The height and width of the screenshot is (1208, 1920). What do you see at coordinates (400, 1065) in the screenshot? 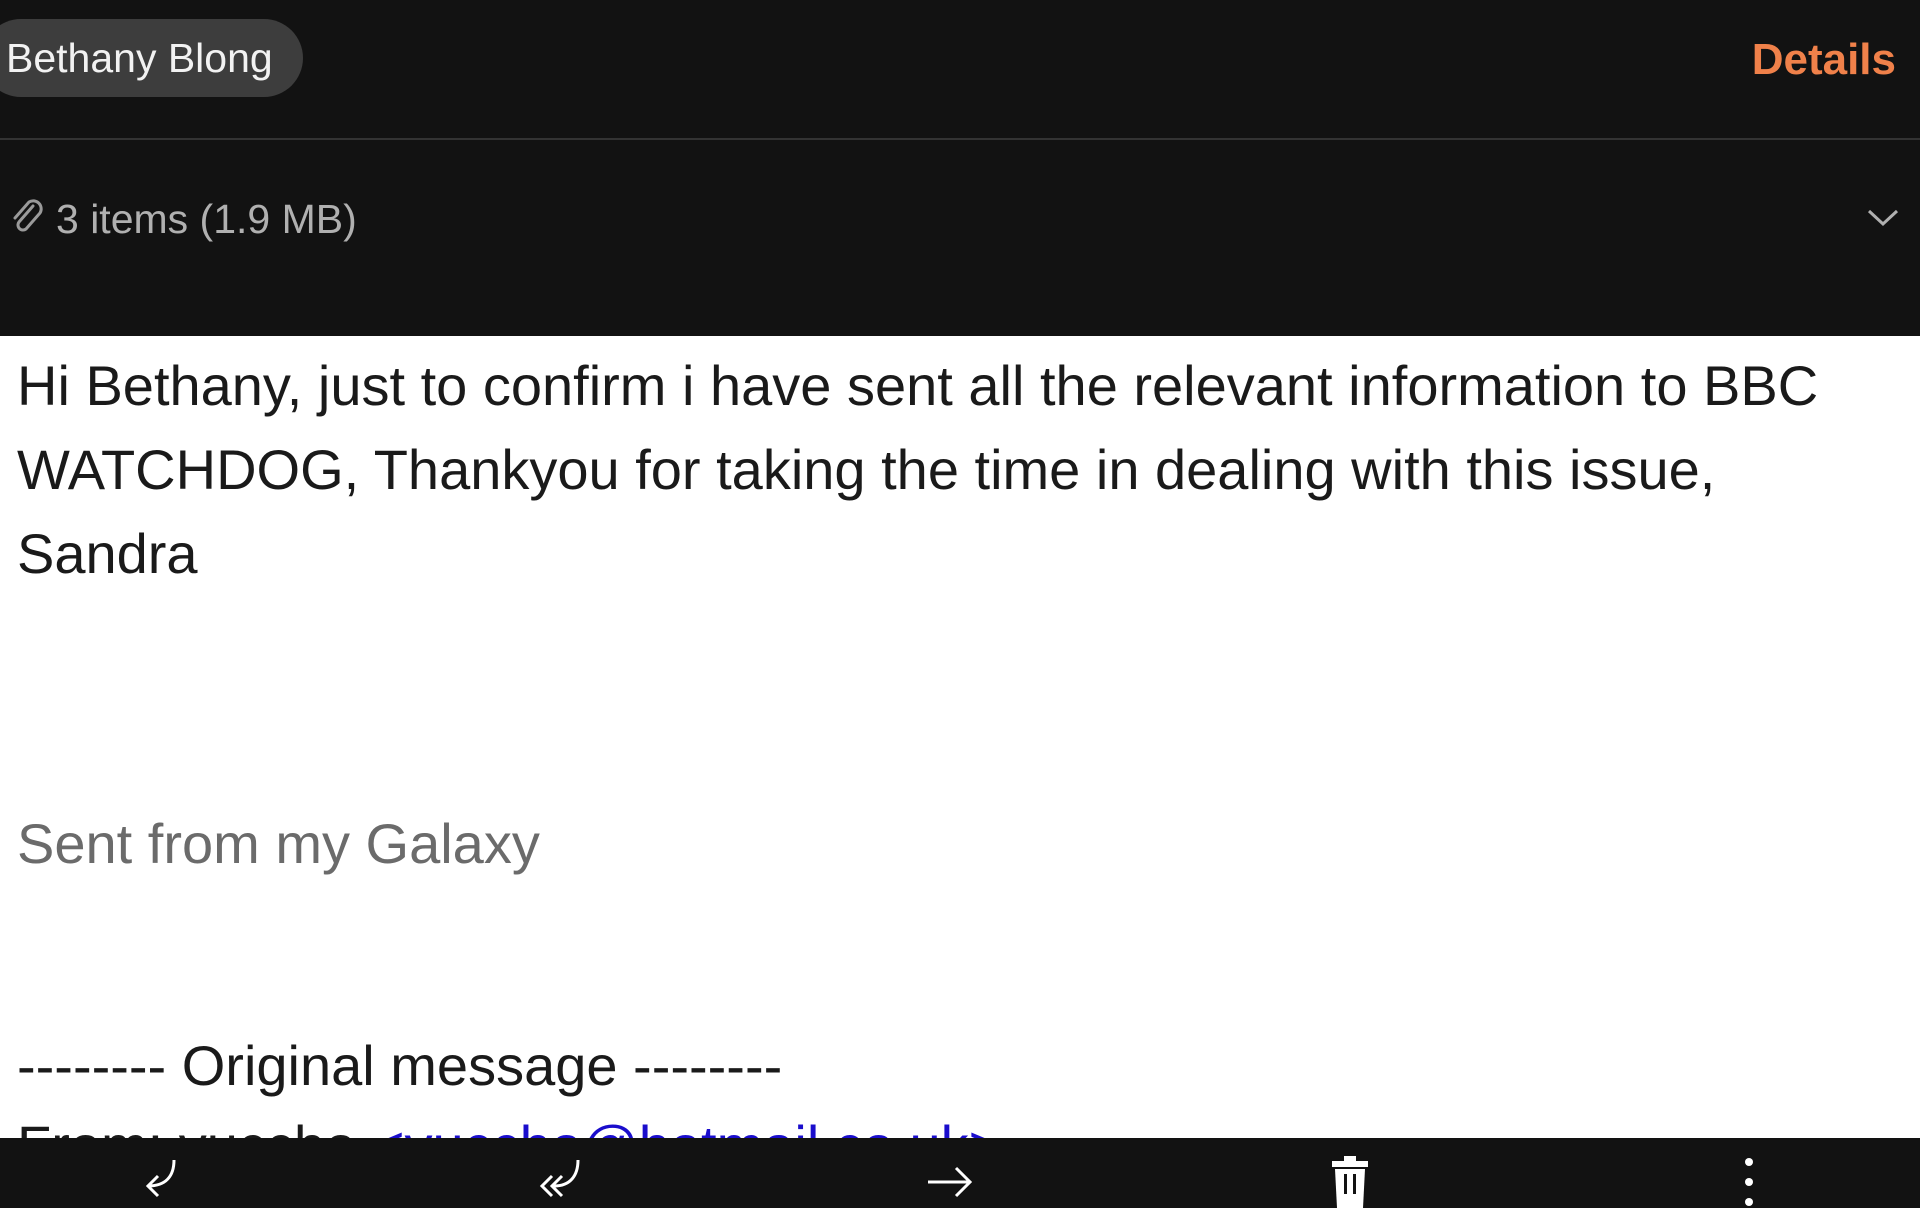
I see `original-message-header: -------- Original message --------` at bounding box center [400, 1065].